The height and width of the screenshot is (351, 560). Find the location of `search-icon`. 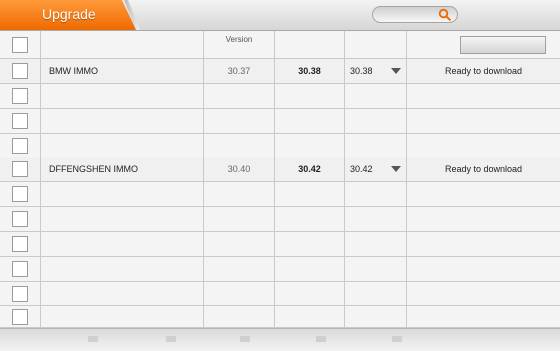

search-icon is located at coordinates (444, 14).